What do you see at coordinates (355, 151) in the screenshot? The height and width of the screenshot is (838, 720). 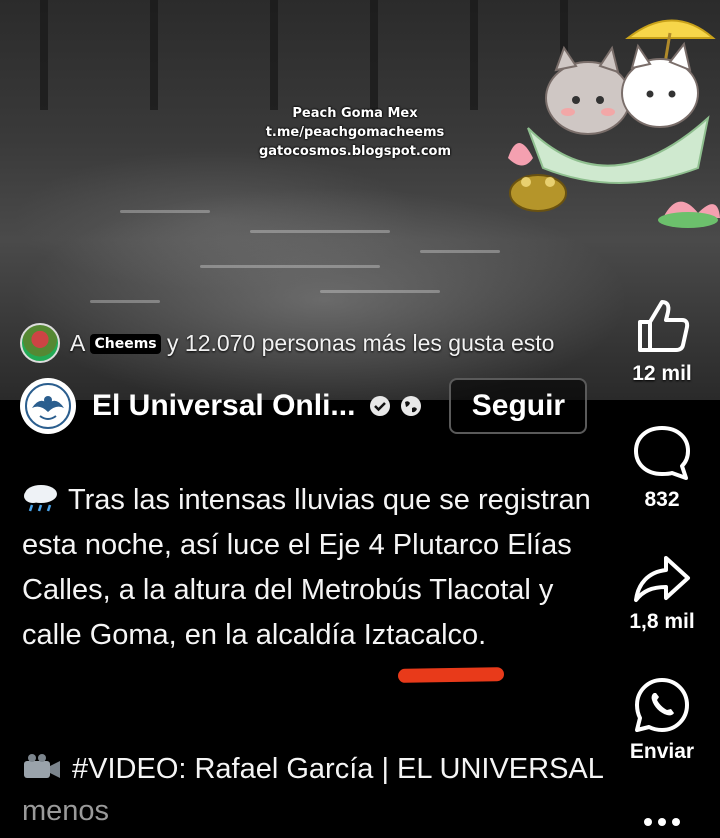 I see `watermark-line-3: gatocosmos.blogspot.com` at bounding box center [355, 151].